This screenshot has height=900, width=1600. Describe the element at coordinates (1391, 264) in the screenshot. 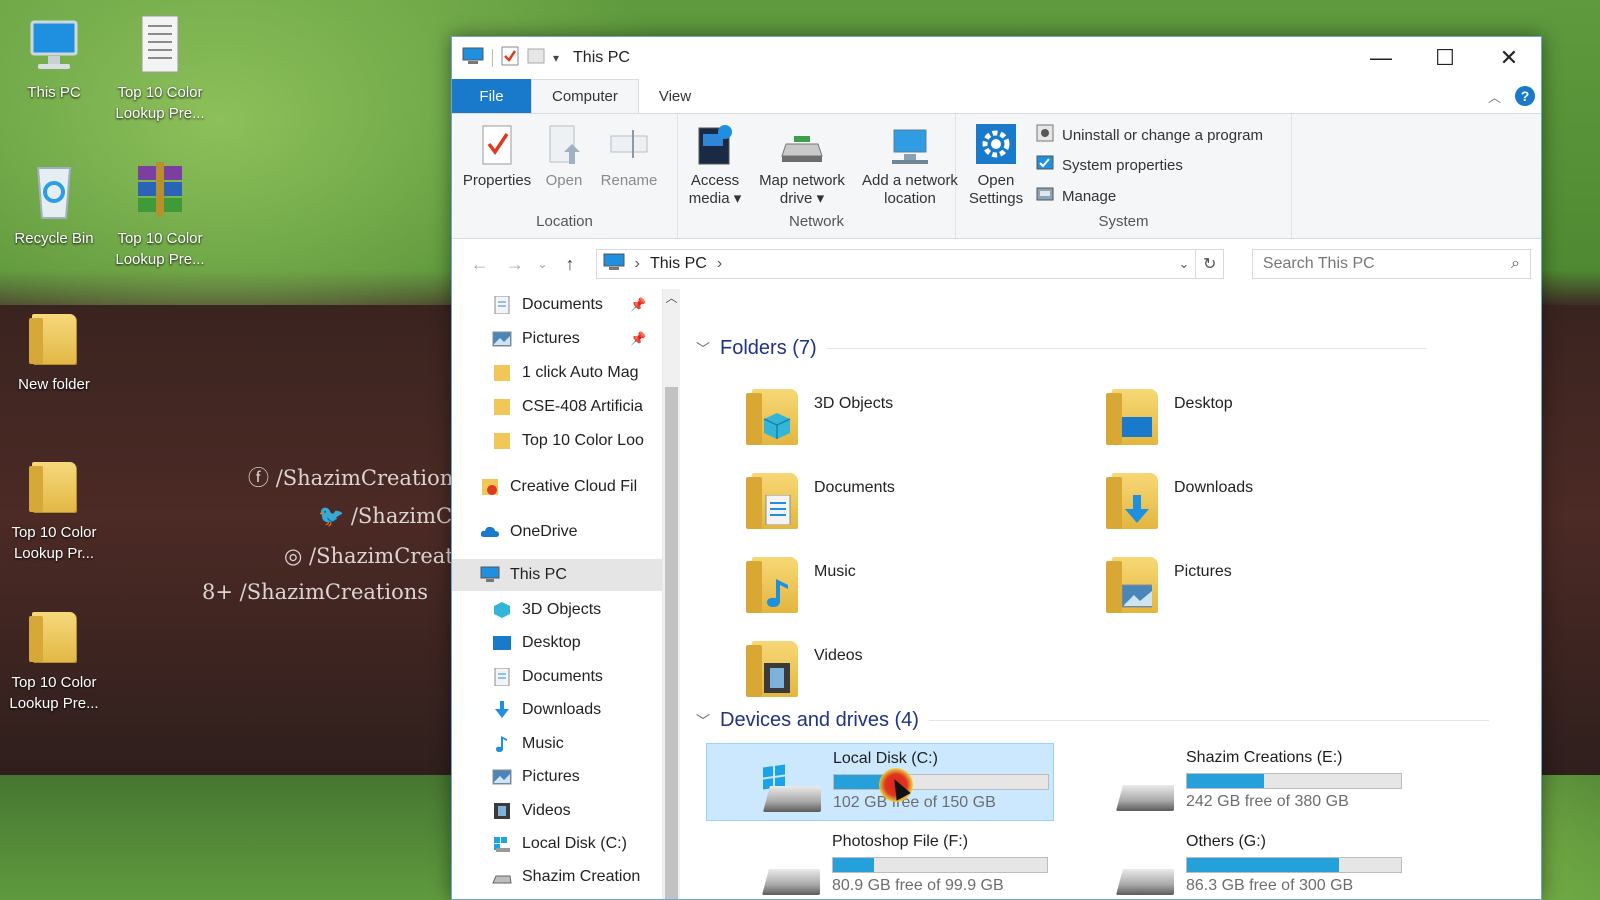

I see `search-box: Search This PC ⌕` at that location.